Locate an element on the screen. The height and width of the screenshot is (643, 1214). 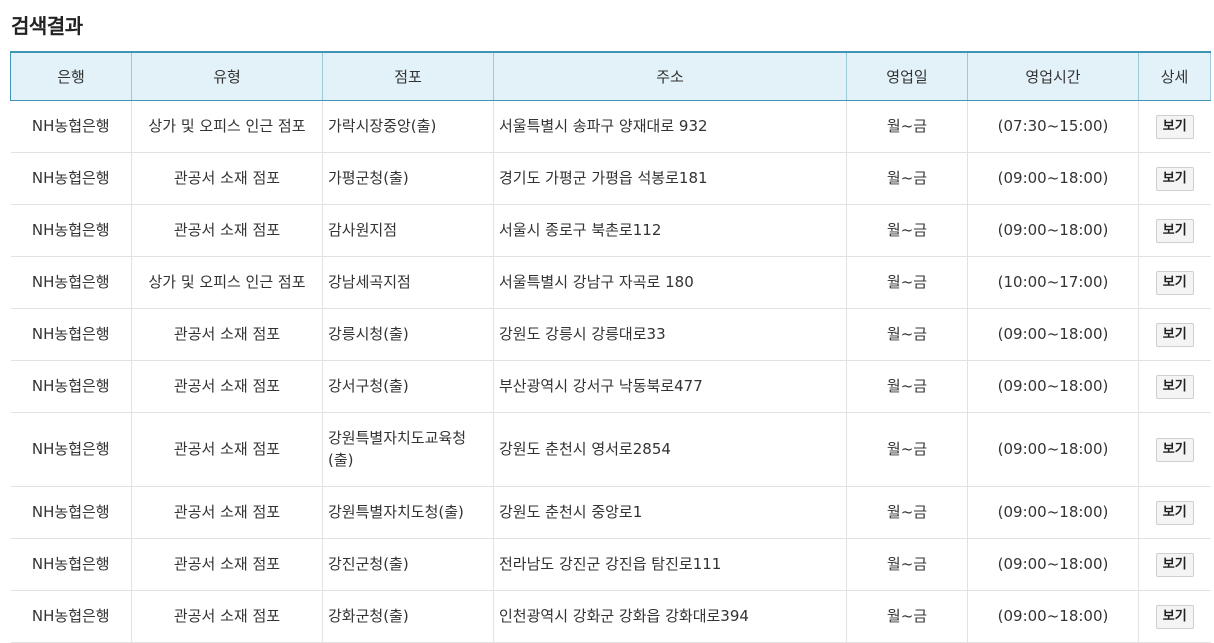
header-bank: 은행 is located at coordinates (71, 76).